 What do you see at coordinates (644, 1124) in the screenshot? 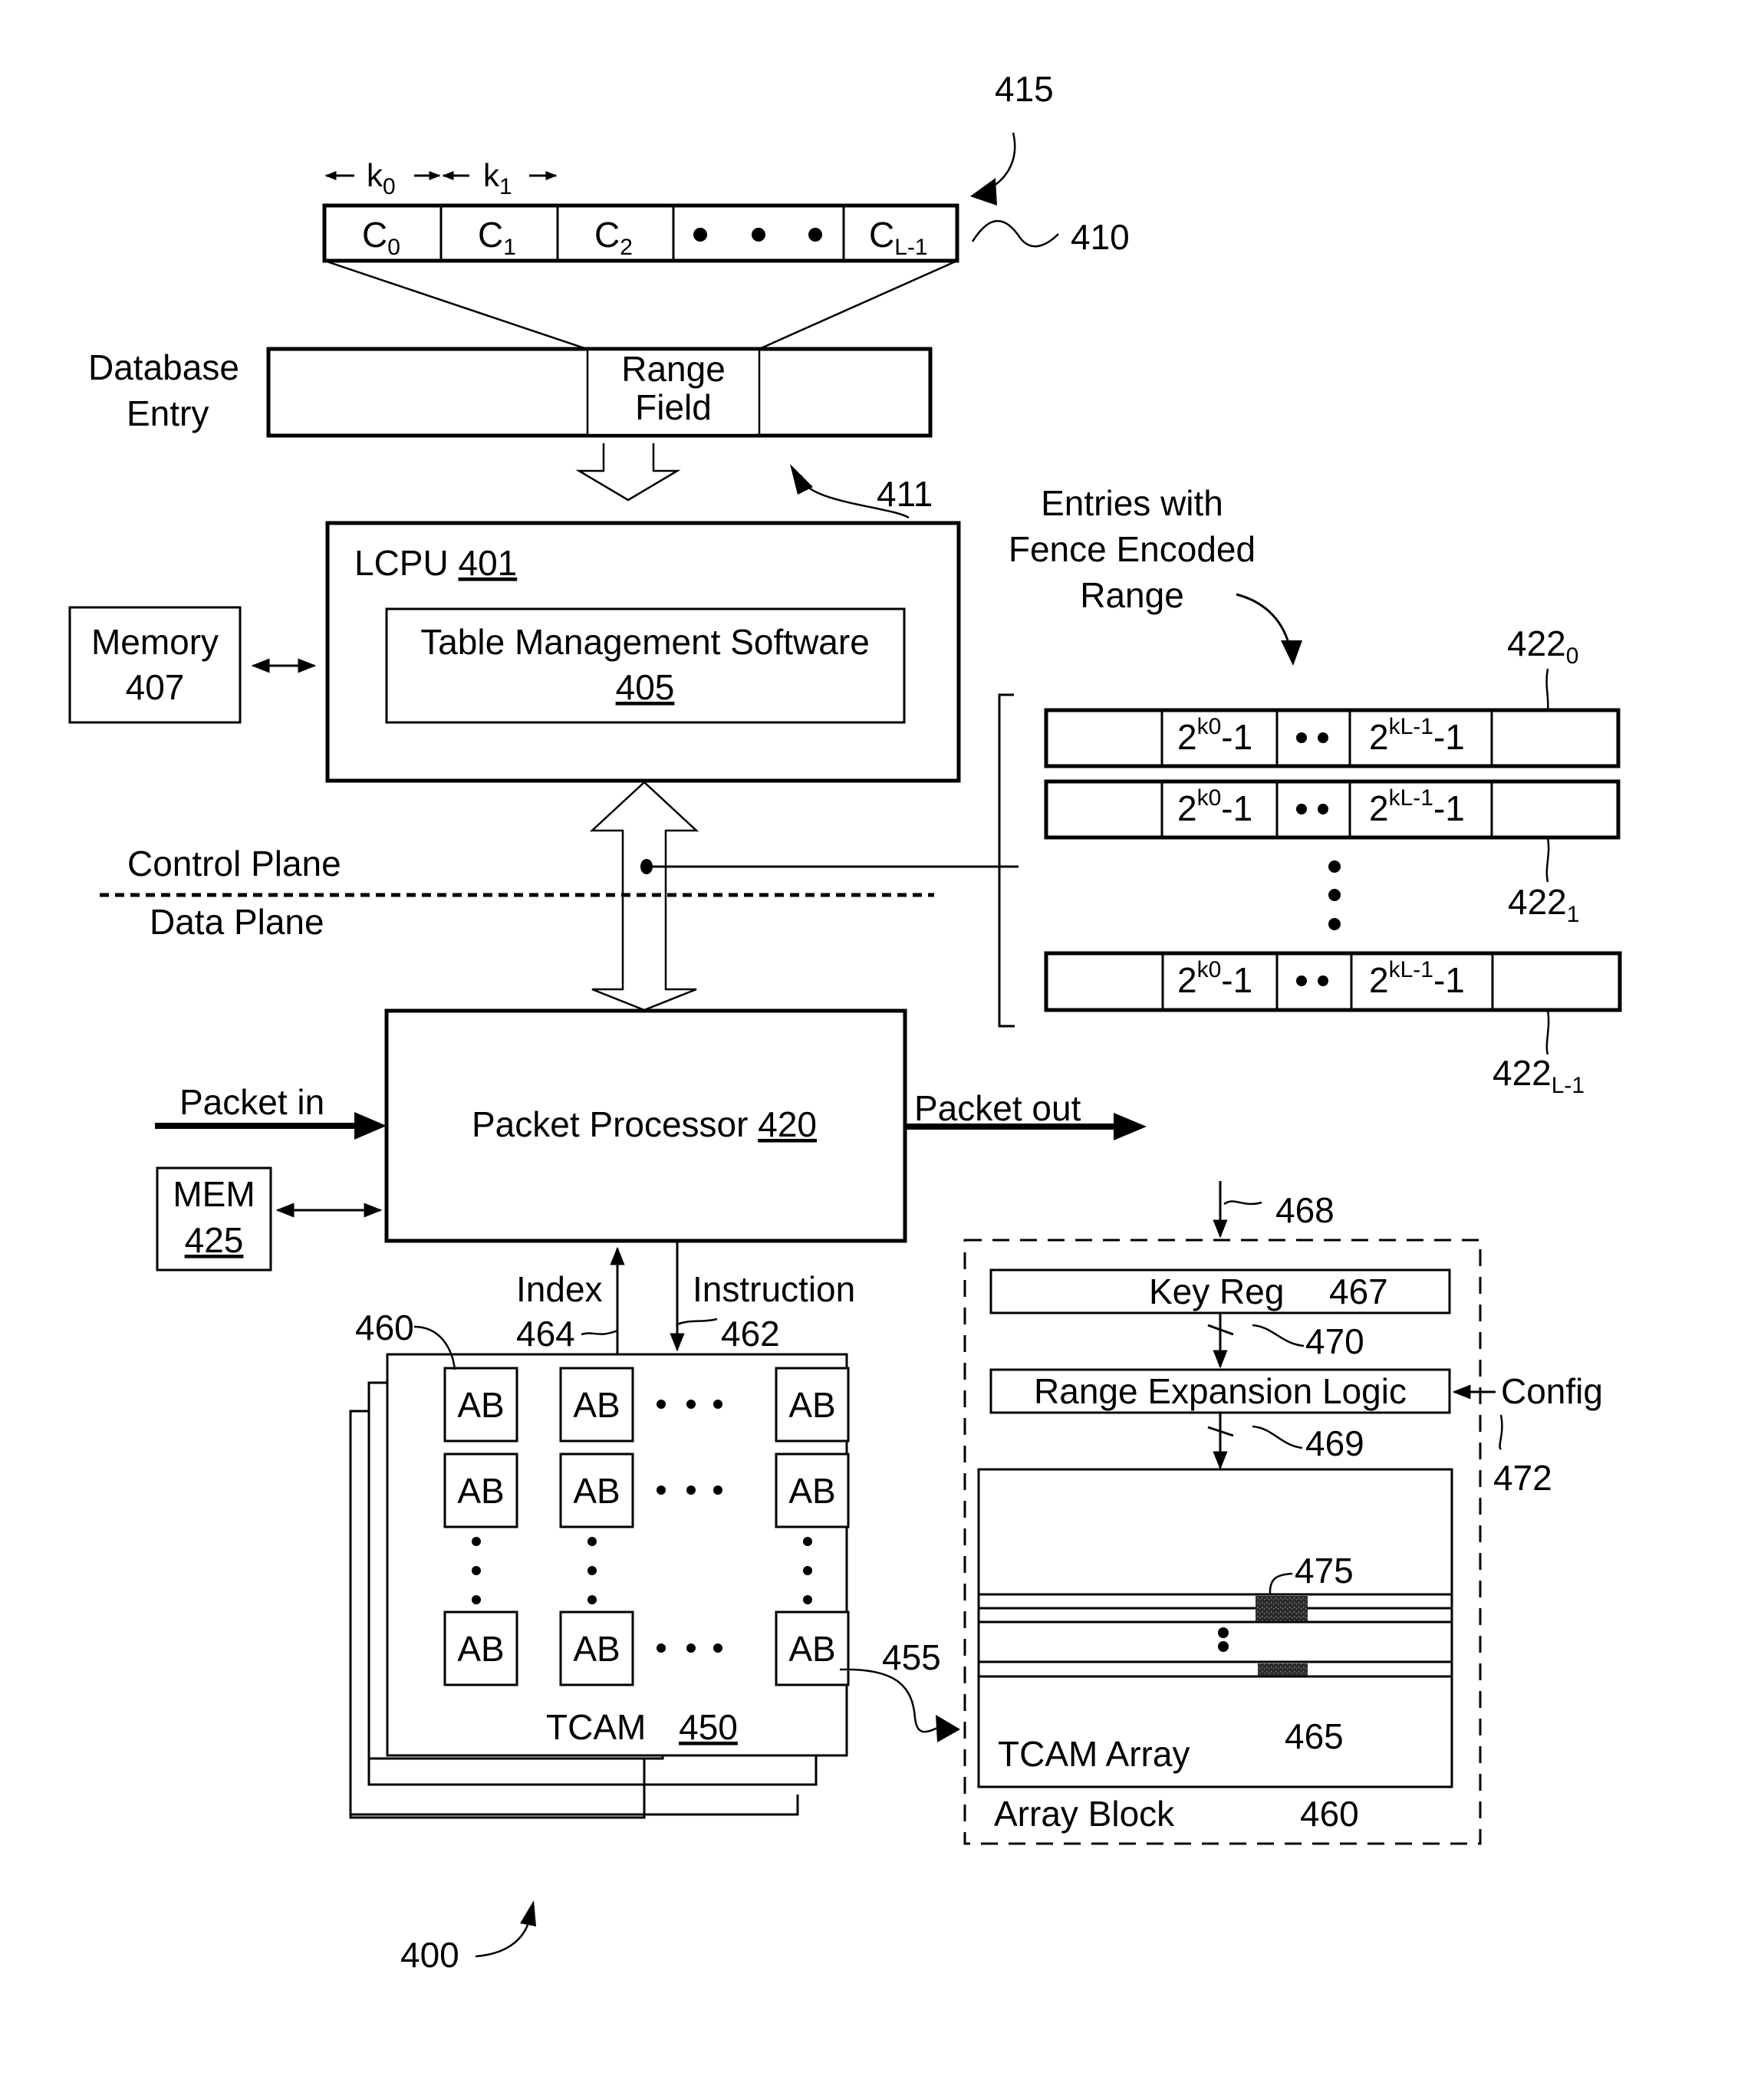
I see `packet-processor-label: Packet Processor 420` at bounding box center [644, 1124].